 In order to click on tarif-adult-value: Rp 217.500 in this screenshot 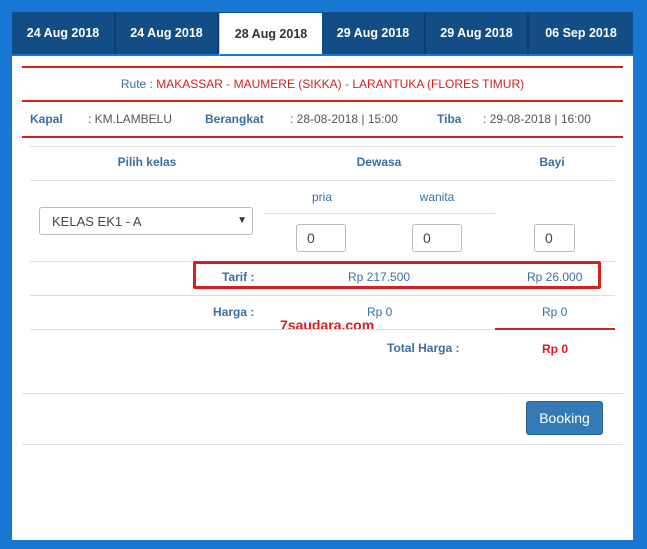, I will do `click(379, 277)`.